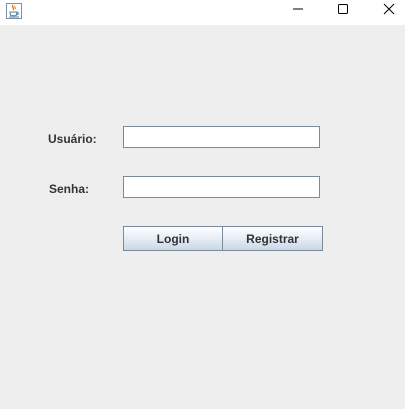 The width and height of the screenshot is (405, 409). What do you see at coordinates (173, 238) in the screenshot?
I see `login-button: Login` at bounding box center [173, 238].